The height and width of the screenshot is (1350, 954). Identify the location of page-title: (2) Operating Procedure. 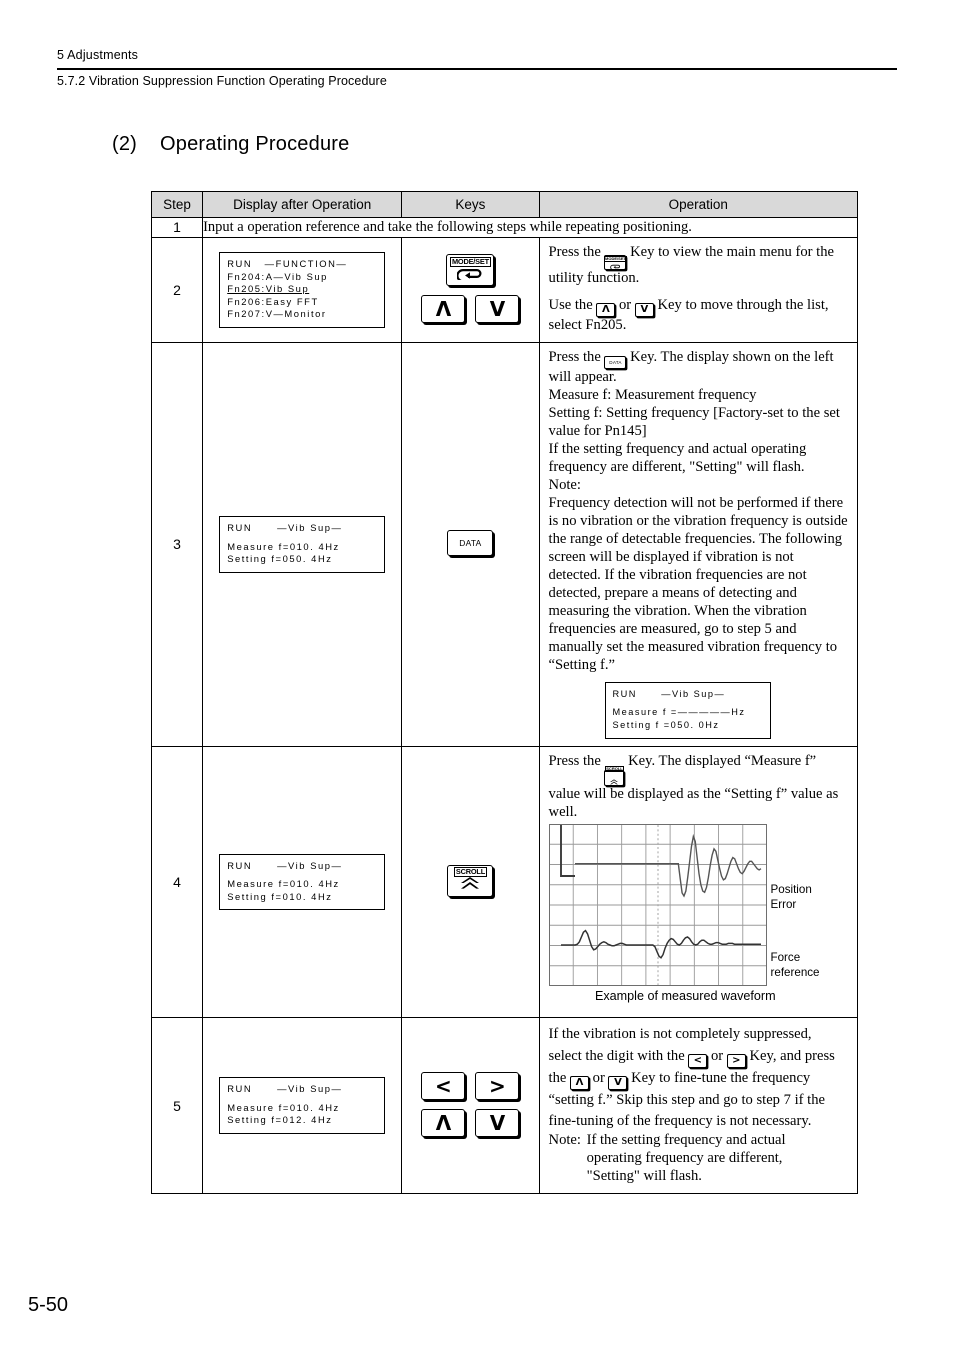
(230, 144).